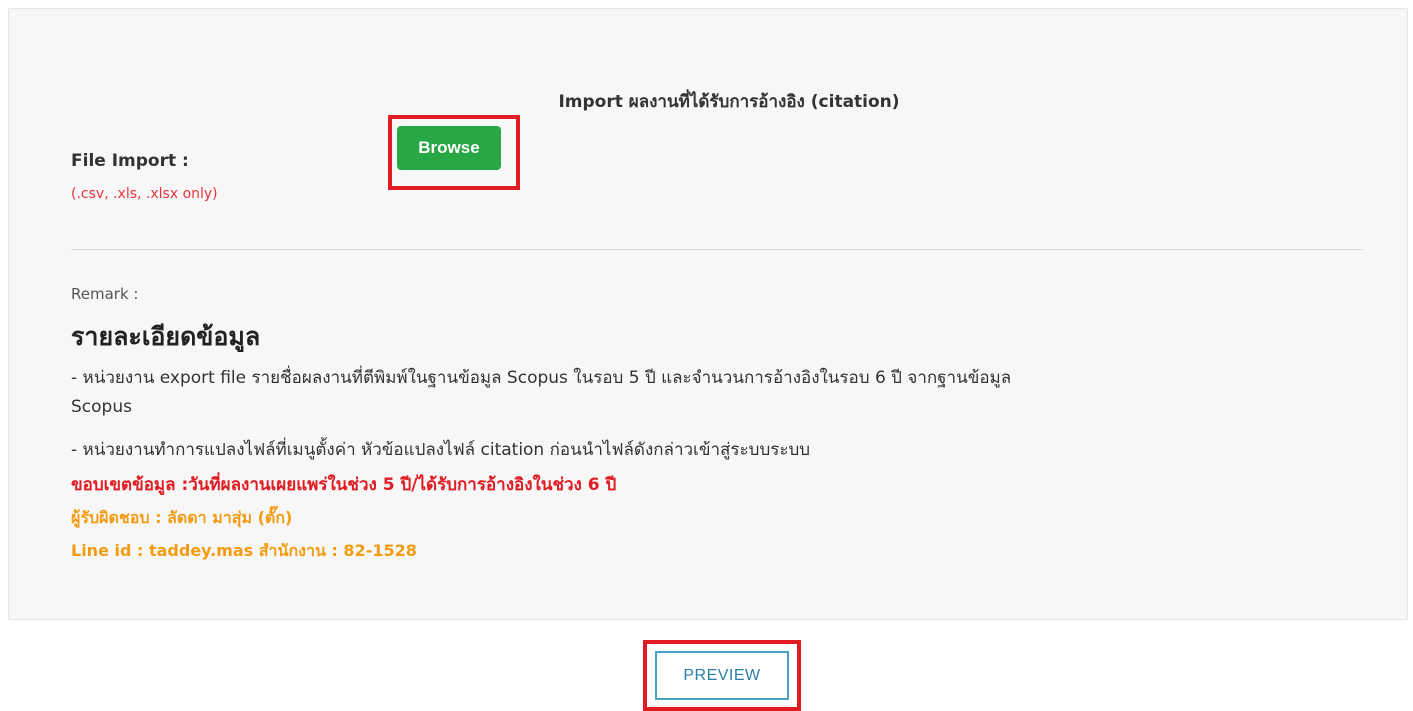  What do you see at coordinates (105, 294) in the screenshot?
I see `remark-label: Remark :` at bounding box center [105, 294].